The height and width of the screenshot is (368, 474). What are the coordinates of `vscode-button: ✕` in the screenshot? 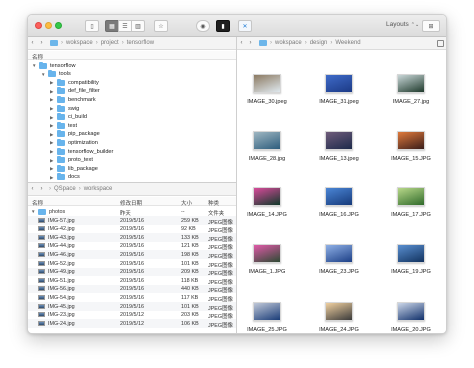 It's located at (245, 26).